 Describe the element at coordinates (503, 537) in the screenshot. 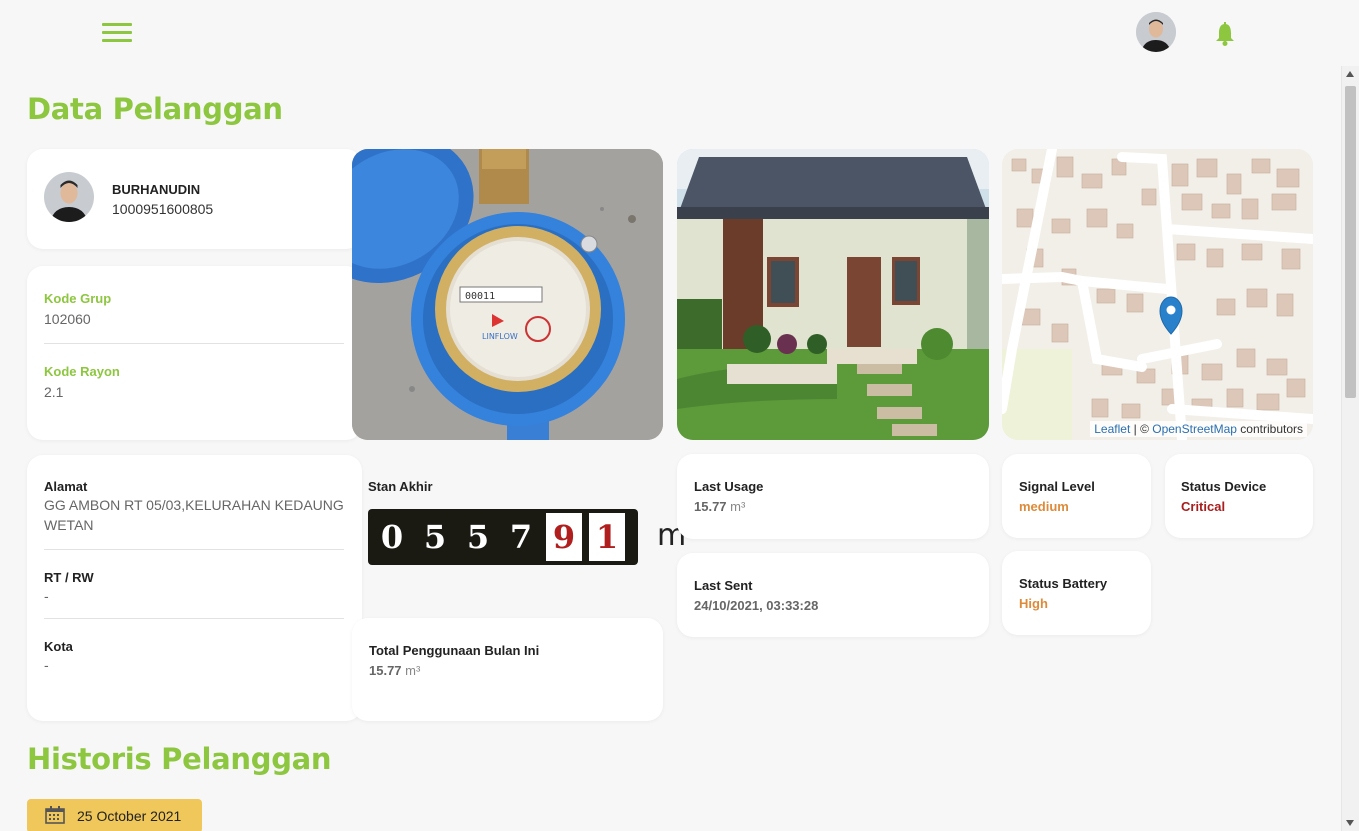

I see `meter-odometer: 0 5 5 7 9 1` at that location.